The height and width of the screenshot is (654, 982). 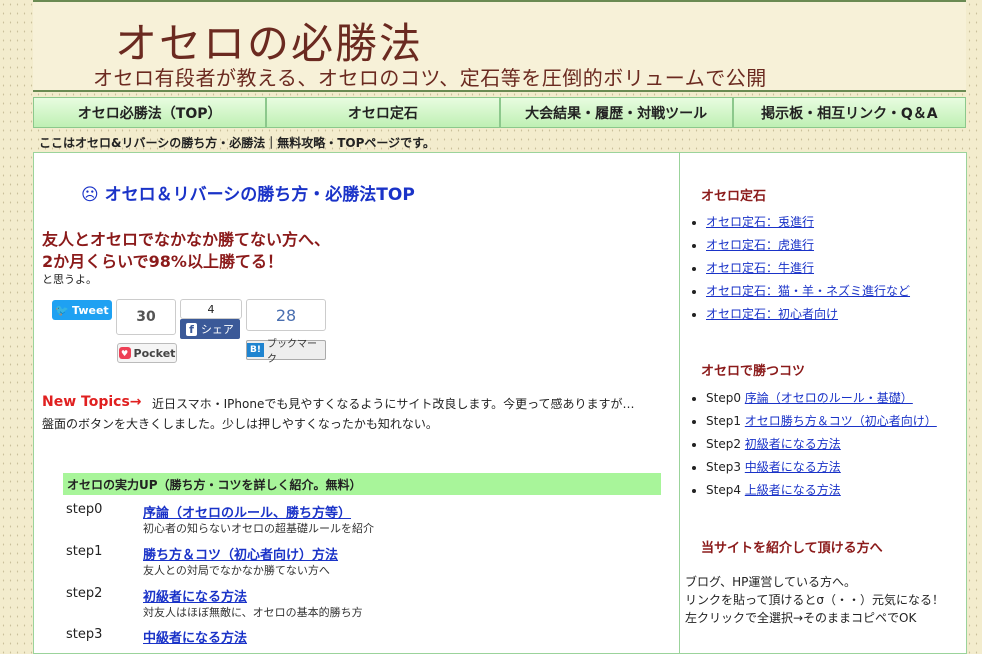 I want to click on list-item: オセロ定石：牛進行, so click(x=808, y=268).